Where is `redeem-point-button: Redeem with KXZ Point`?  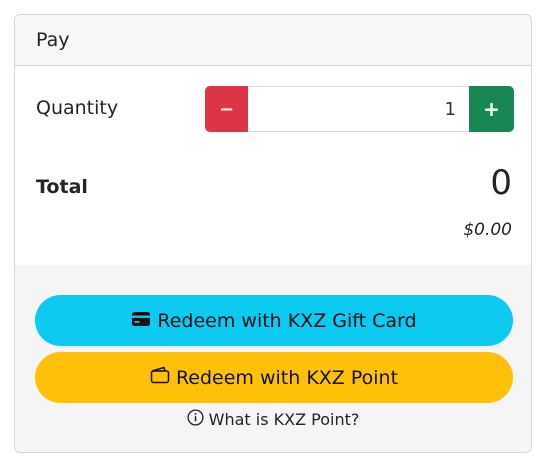 redeem-point-button: Redeem with KXZ Point is located at coordinates (274, 377).